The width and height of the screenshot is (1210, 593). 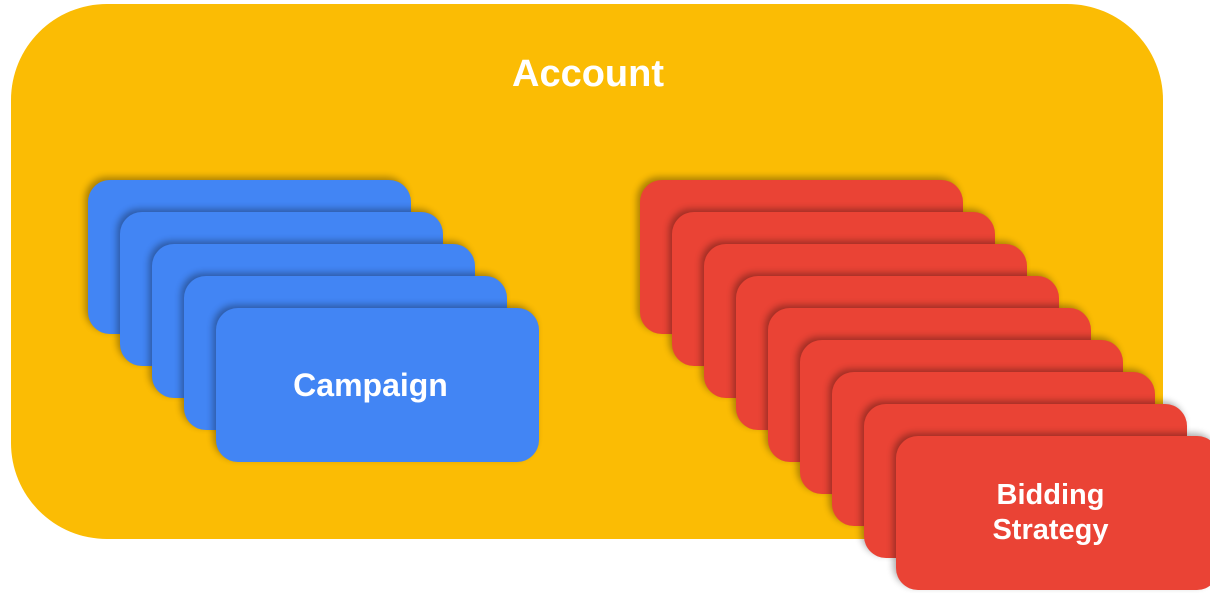 I want to click on campaign-label: Campaign, so click(x=370, y=385).